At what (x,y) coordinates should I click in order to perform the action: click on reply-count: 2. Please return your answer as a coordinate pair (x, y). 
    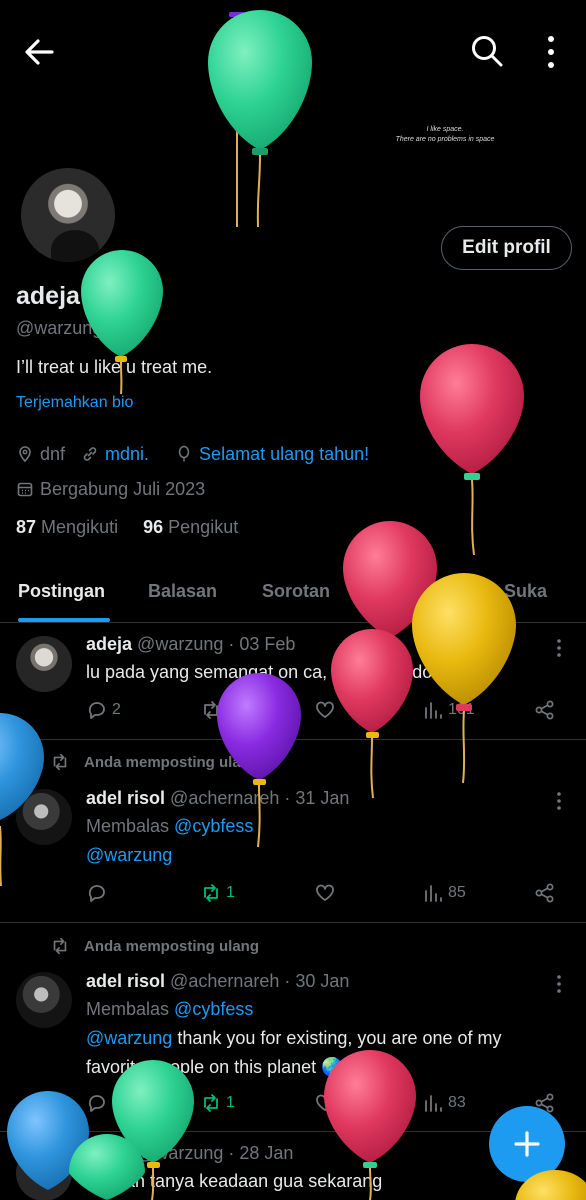
    Looking at the image, I should click on (116, 709).